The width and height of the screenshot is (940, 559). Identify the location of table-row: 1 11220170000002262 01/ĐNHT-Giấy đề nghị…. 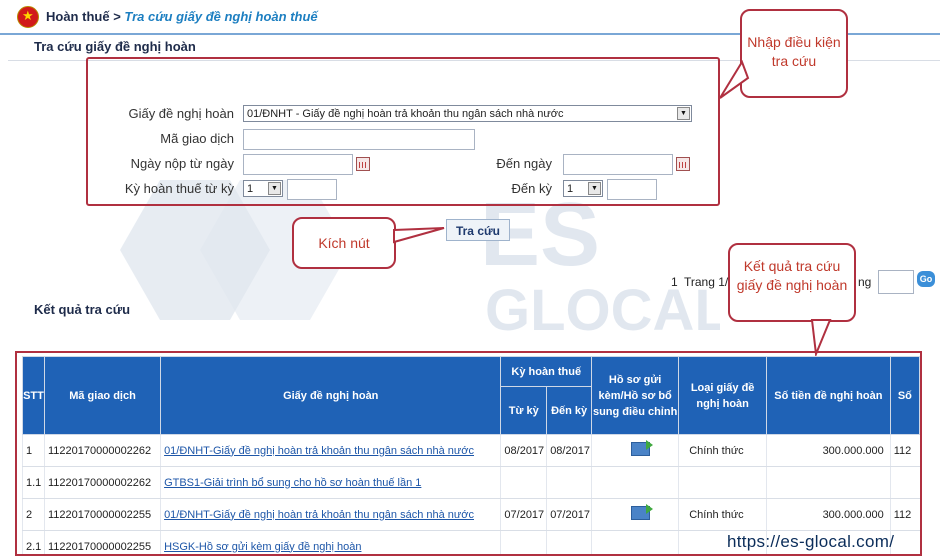
(471, 450).